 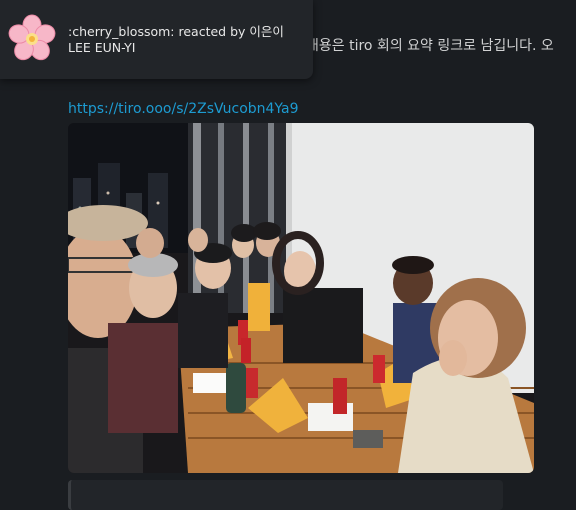 I want to click on cherry-blossom-icon, so click(x=32, y=37).